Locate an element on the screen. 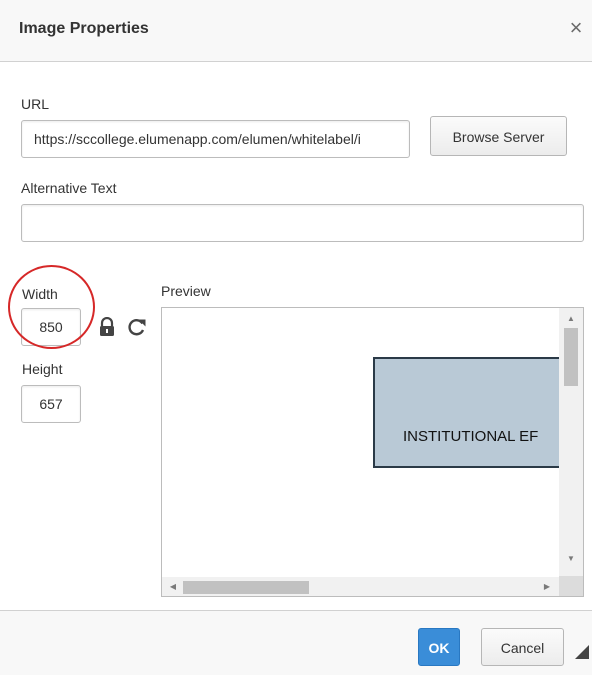  horizontal-scroll-thumb is located at coordinates (246, 587).